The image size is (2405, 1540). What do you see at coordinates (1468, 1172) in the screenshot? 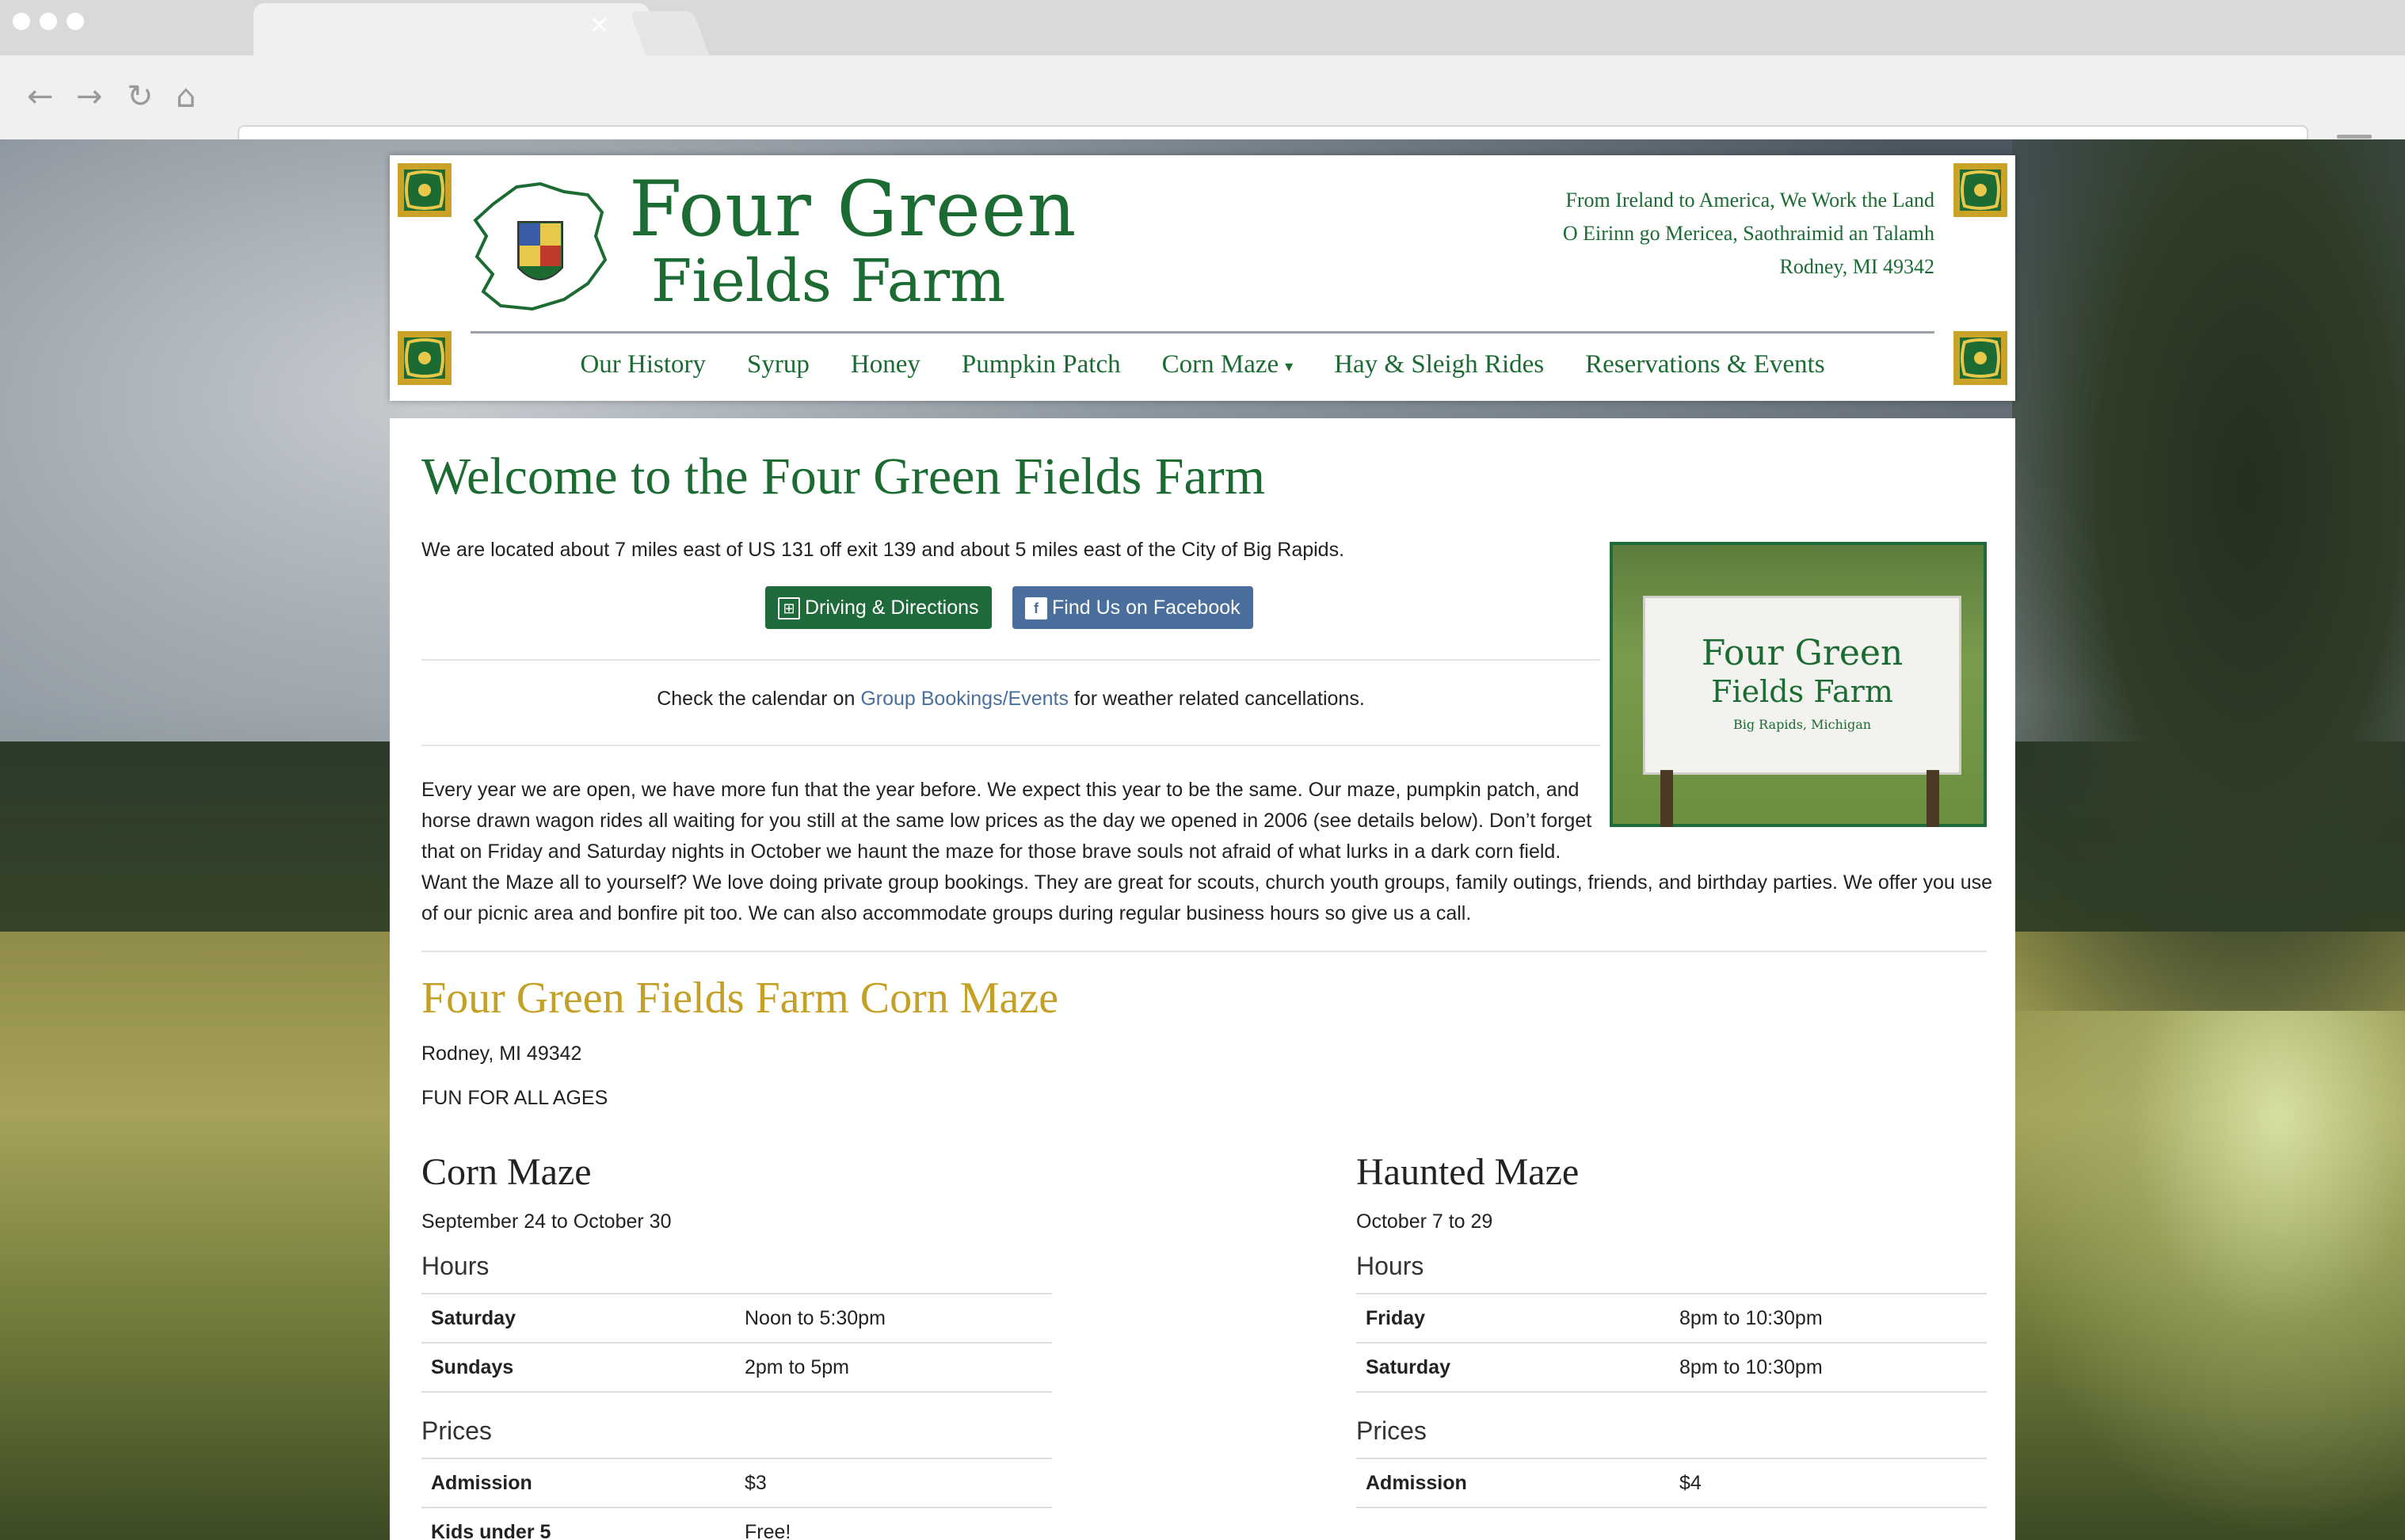
I see `haunted-maze-title: Haunted Maze` at bounding box center [1468, 1172].